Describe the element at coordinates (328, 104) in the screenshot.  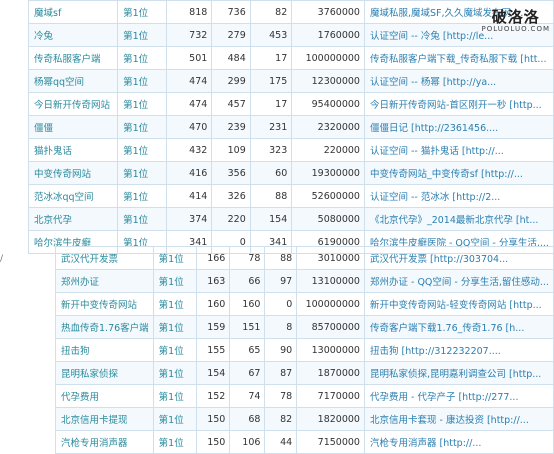
I see `index-count-cell: 95400000` at that location.